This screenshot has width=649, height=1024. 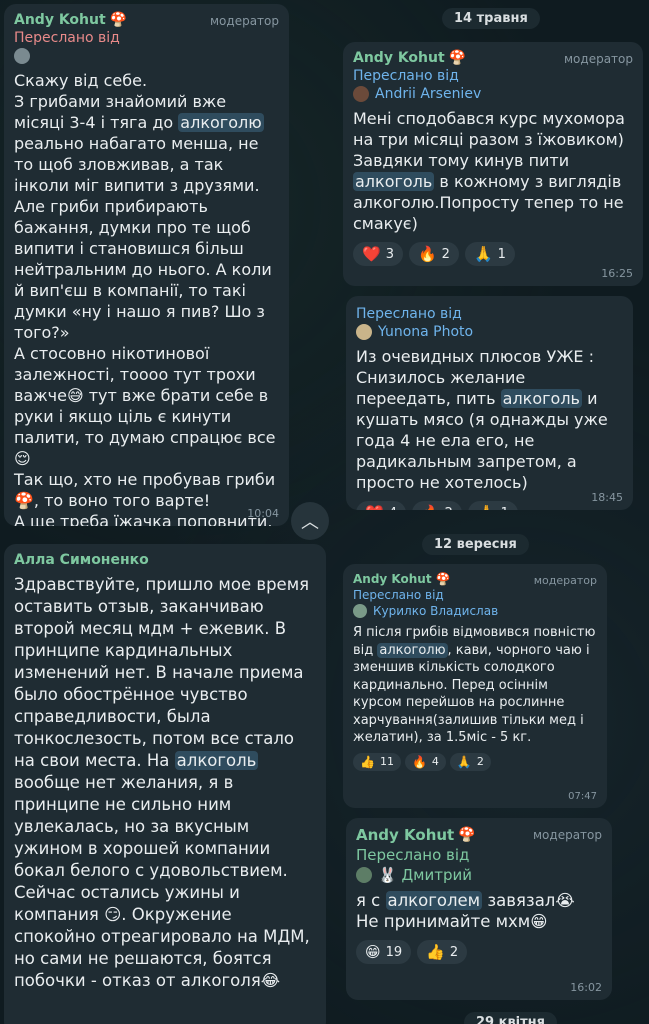 What do you see at coordinates (381, 505) in the screenshot?
I see `reaction-heart: ❤️4` at bounding box center [381, 505].